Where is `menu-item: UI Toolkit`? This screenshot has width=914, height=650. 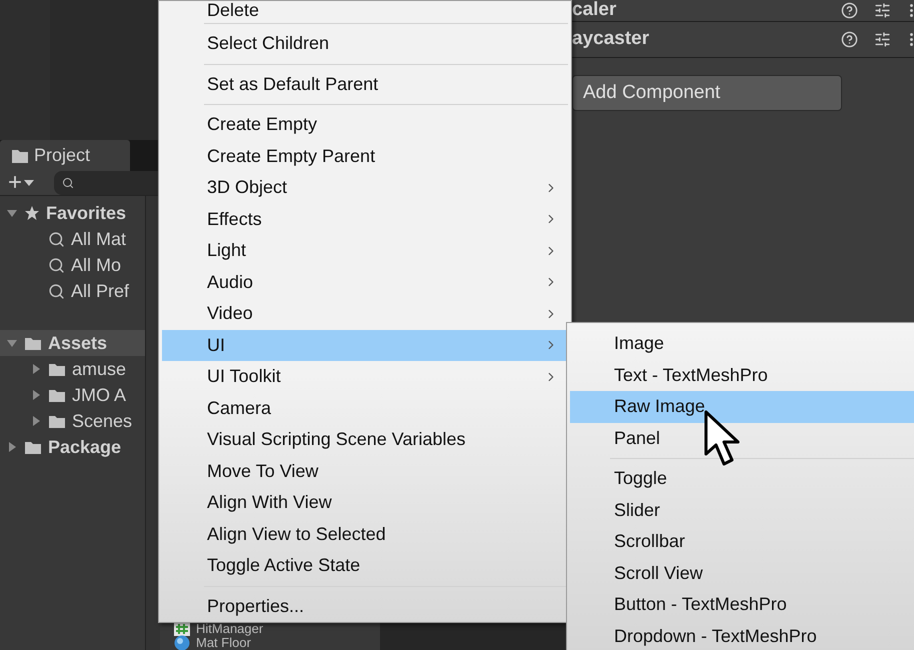 menu-item: UI Toolkit is located at coordinates (365, 376).